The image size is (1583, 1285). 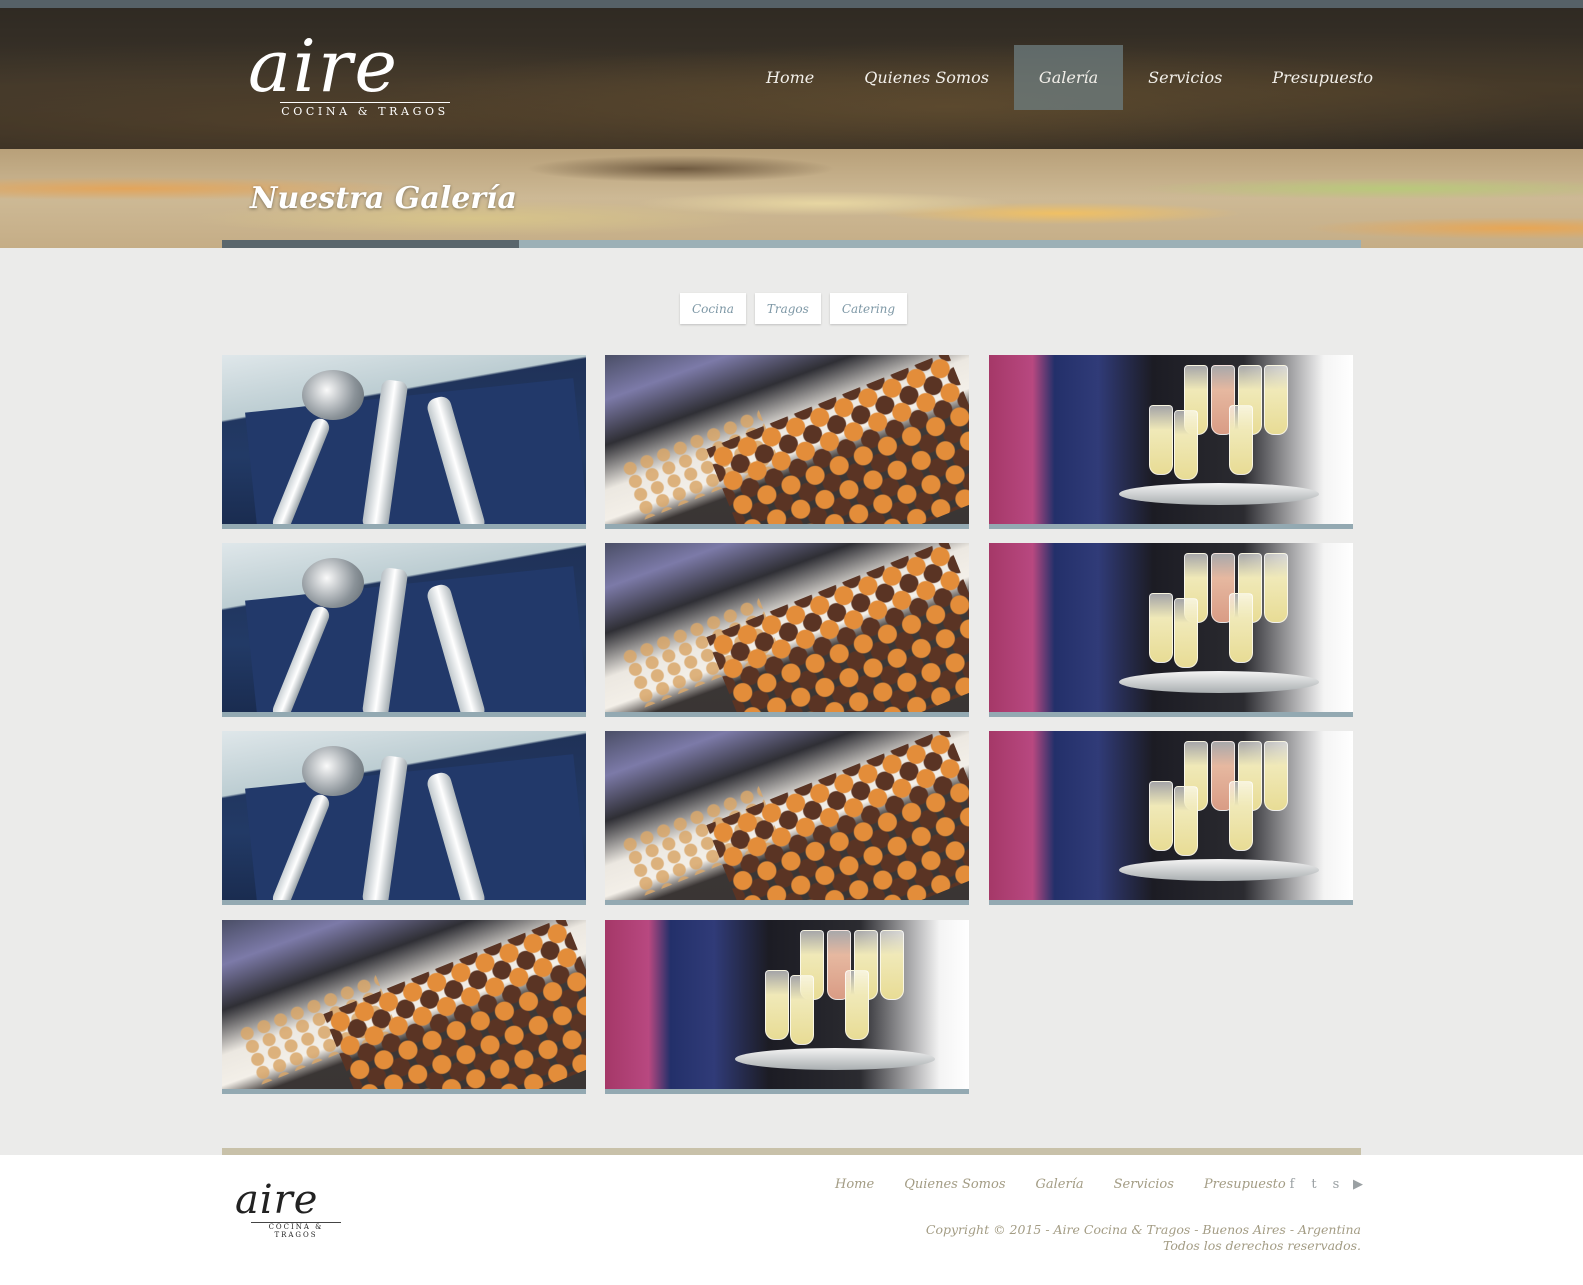 What do you see at coordinates (1322, 77) in the screenshot?
I see `nav-presupuesto: Presupuesto` at bounding box center [1322, 77].